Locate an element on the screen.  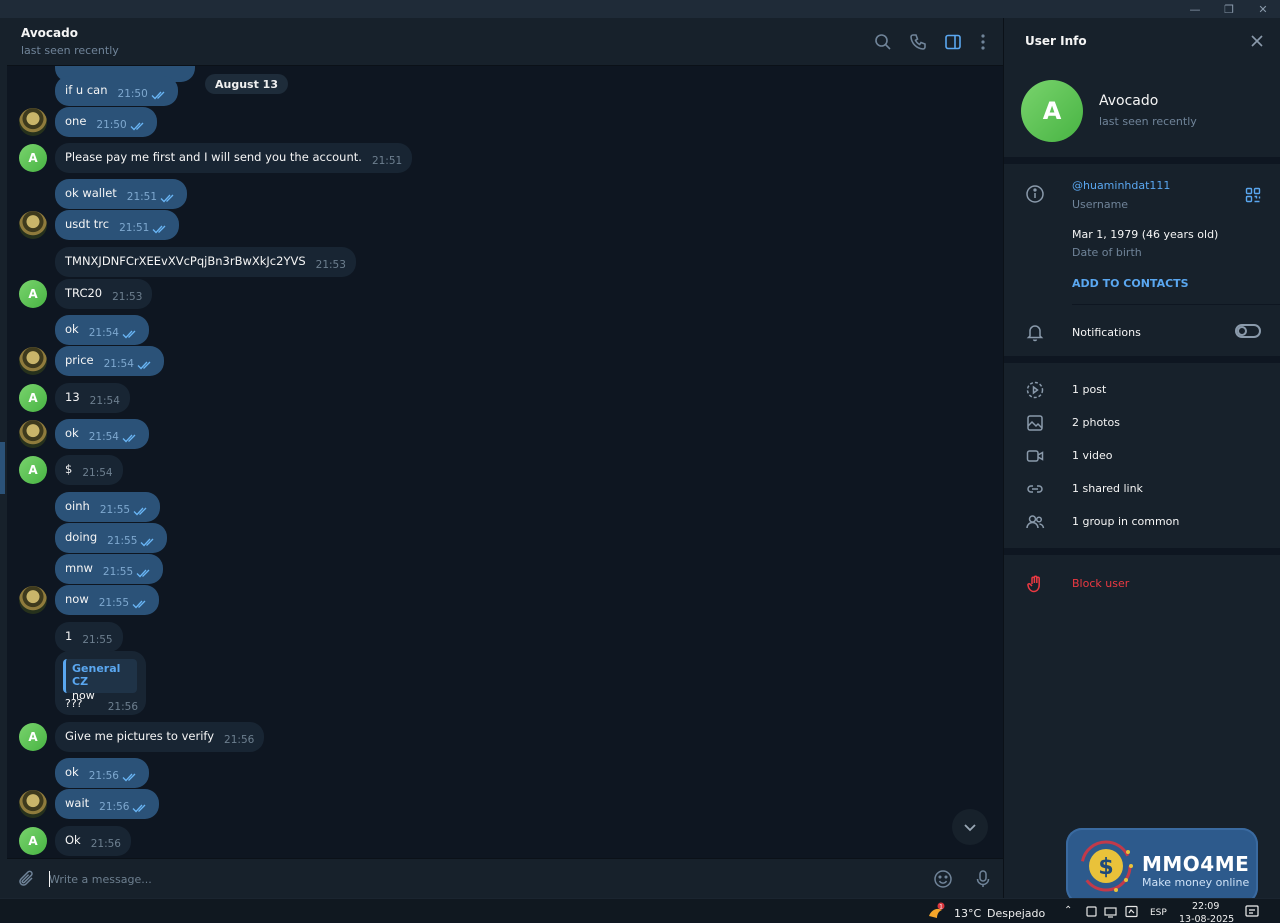
network-icon is located at coordinates (1110, 911).